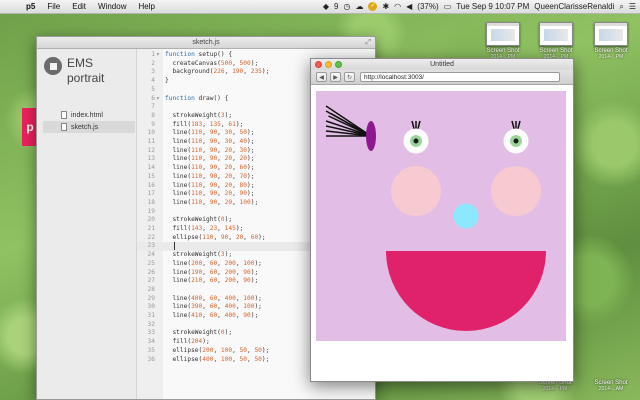 The width and height of the screenshot is (640, 400). I want to click on bluetooth-icon: ✱, so click(385, 6).